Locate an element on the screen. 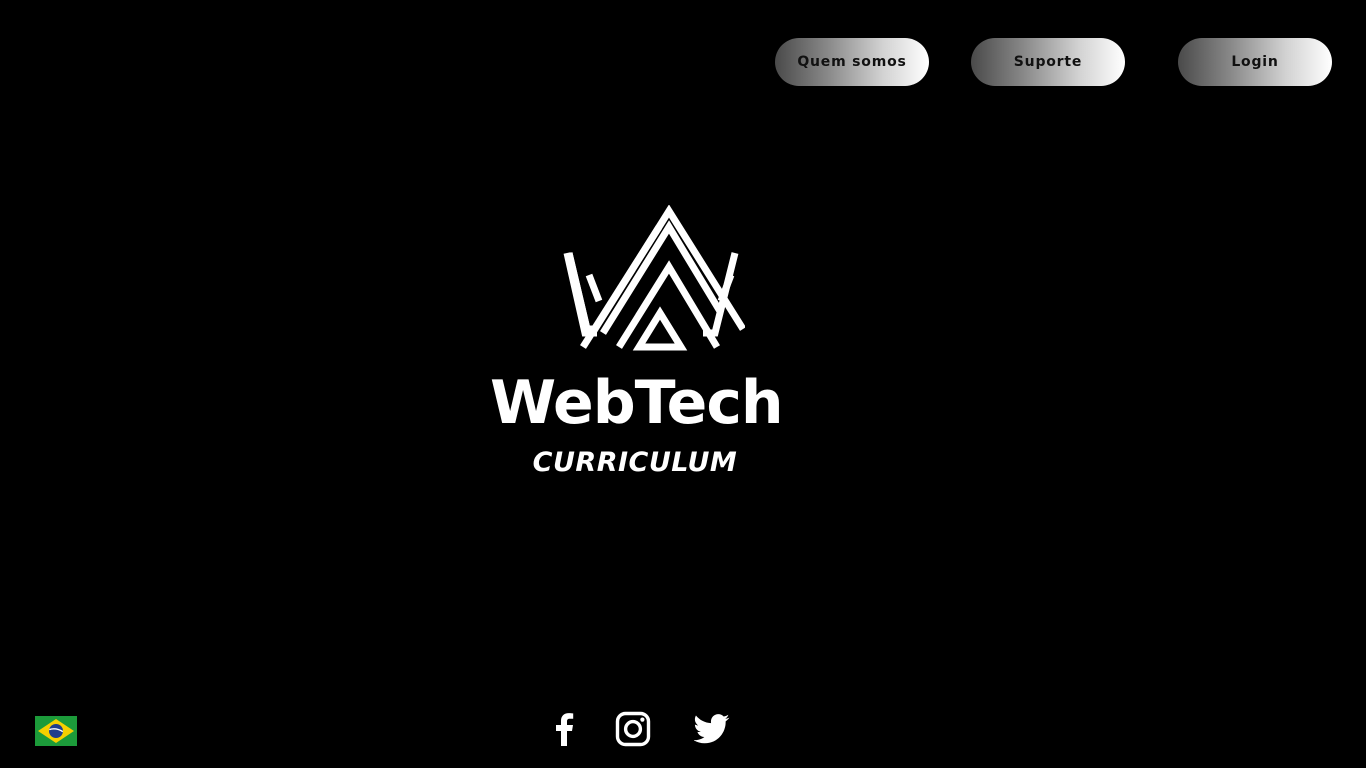  support-button: Suporte is located at coordinates (1048, 62).